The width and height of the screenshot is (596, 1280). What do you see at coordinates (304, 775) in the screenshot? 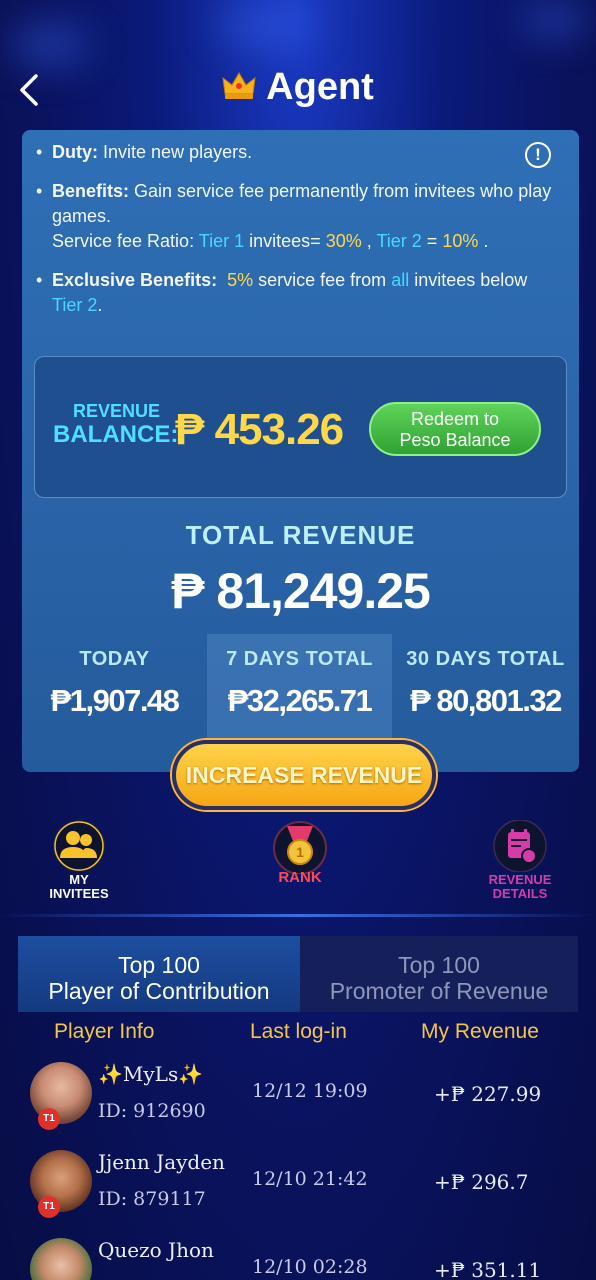
I see `increase-revenue-button: INCREASE REVENUE` at bounding box center [304, 775].